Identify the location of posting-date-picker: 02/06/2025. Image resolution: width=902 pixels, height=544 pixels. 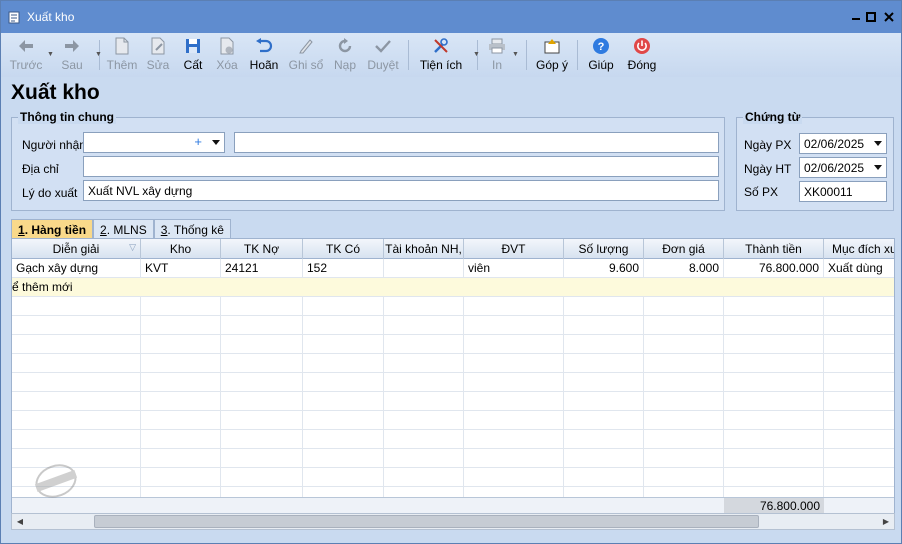
(843, 143).